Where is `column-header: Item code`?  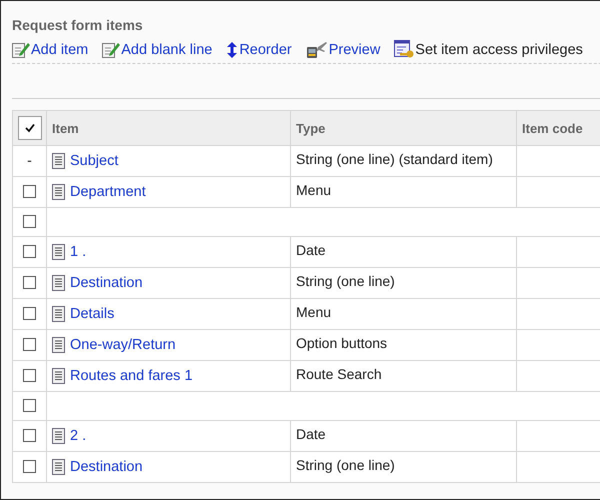 column-header: Item code is located at coordinates (558, 128).